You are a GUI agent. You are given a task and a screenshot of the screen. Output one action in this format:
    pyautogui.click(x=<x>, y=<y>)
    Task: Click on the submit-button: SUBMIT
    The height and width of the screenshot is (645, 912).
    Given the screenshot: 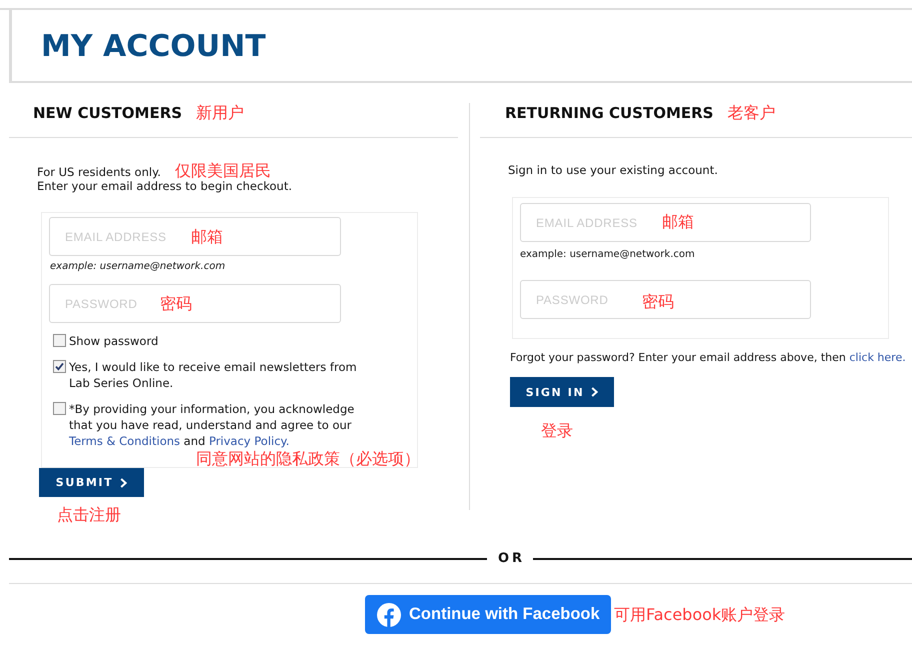 What is the action you would take?
    pyautogui.click(x=91, y=482)
    